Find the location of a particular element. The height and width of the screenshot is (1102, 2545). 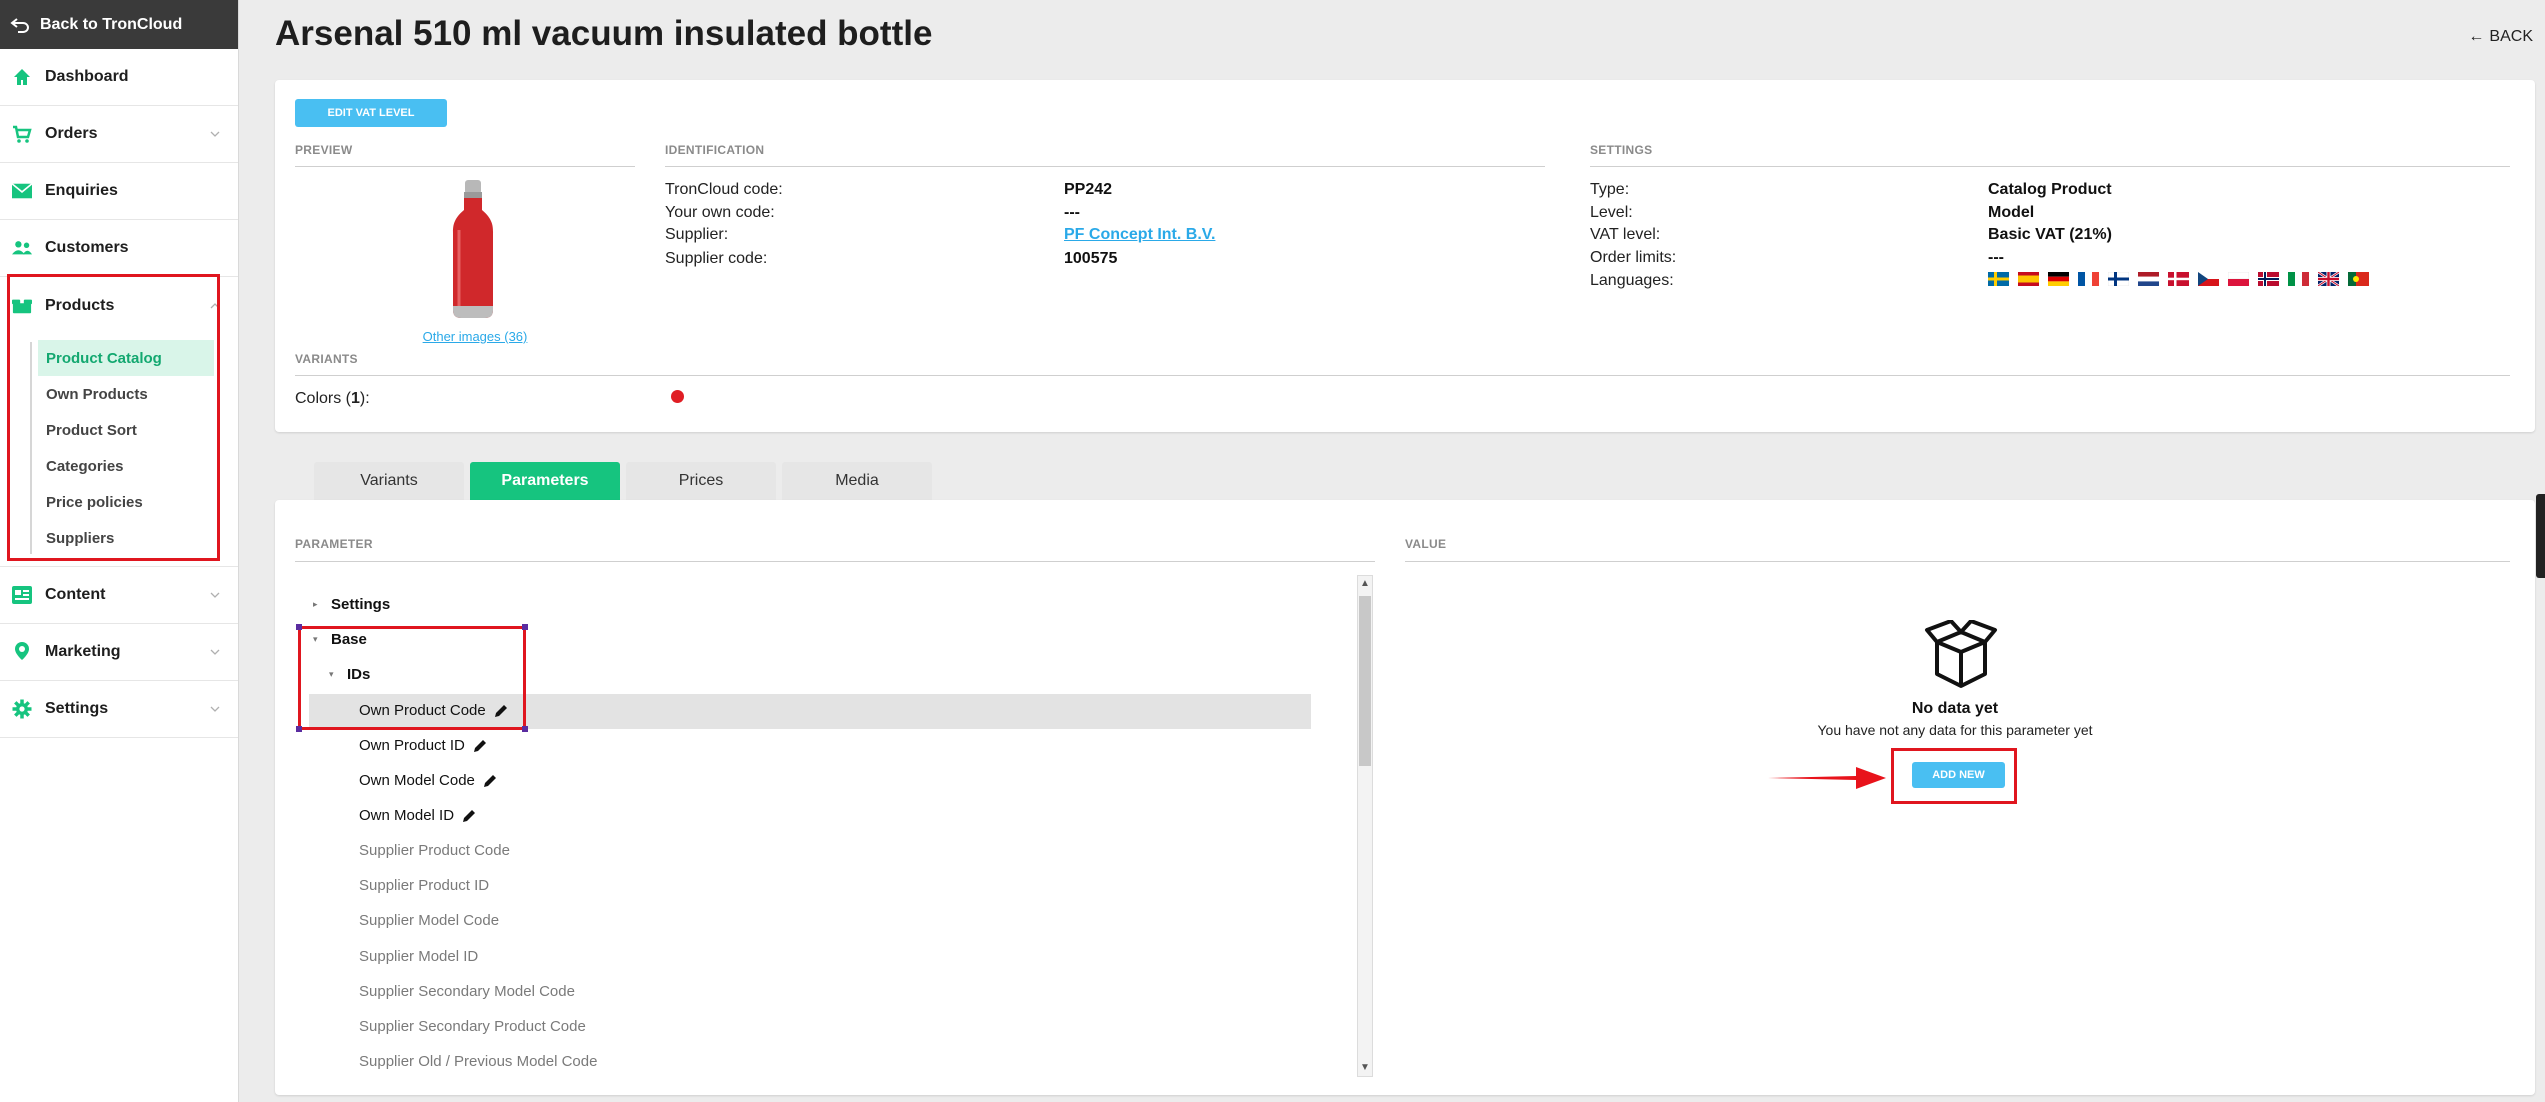

tab-media: Media is located at coordinates (857, 481).